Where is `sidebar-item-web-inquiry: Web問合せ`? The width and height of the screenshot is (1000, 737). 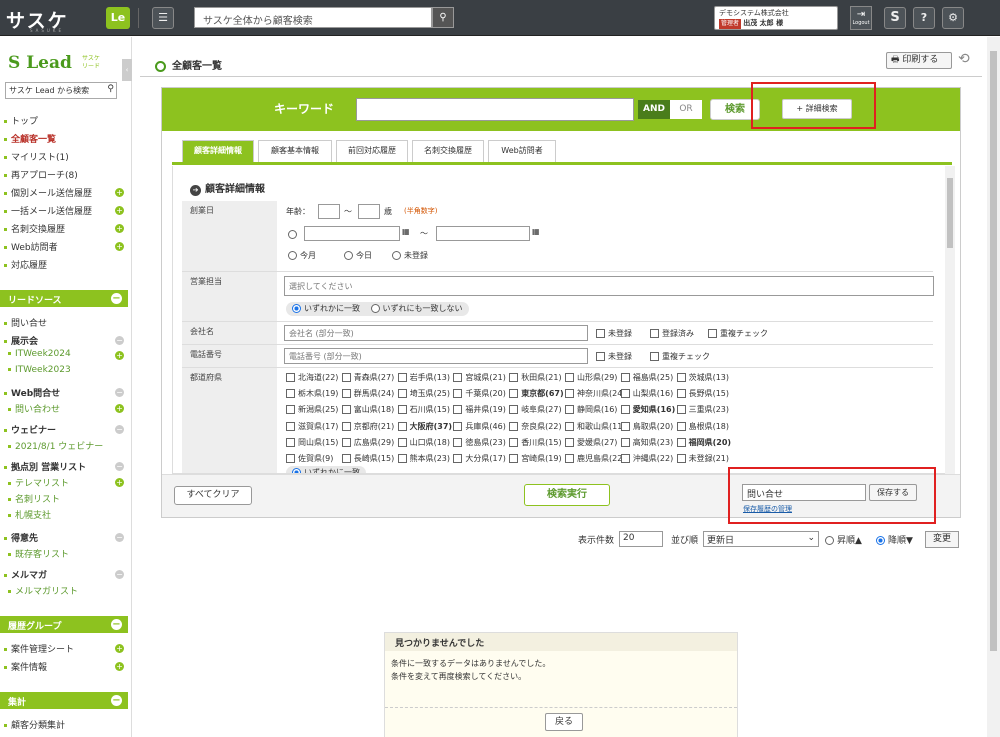
sidebar-item-web-inquiry: Web問合せ is located at coordinates (32, 392).